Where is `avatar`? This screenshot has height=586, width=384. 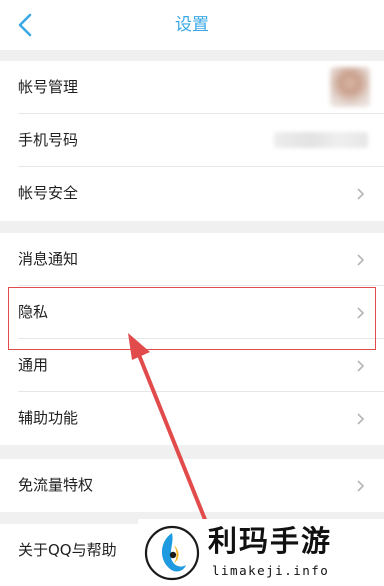 avatar is located at coordinates (350, 87).